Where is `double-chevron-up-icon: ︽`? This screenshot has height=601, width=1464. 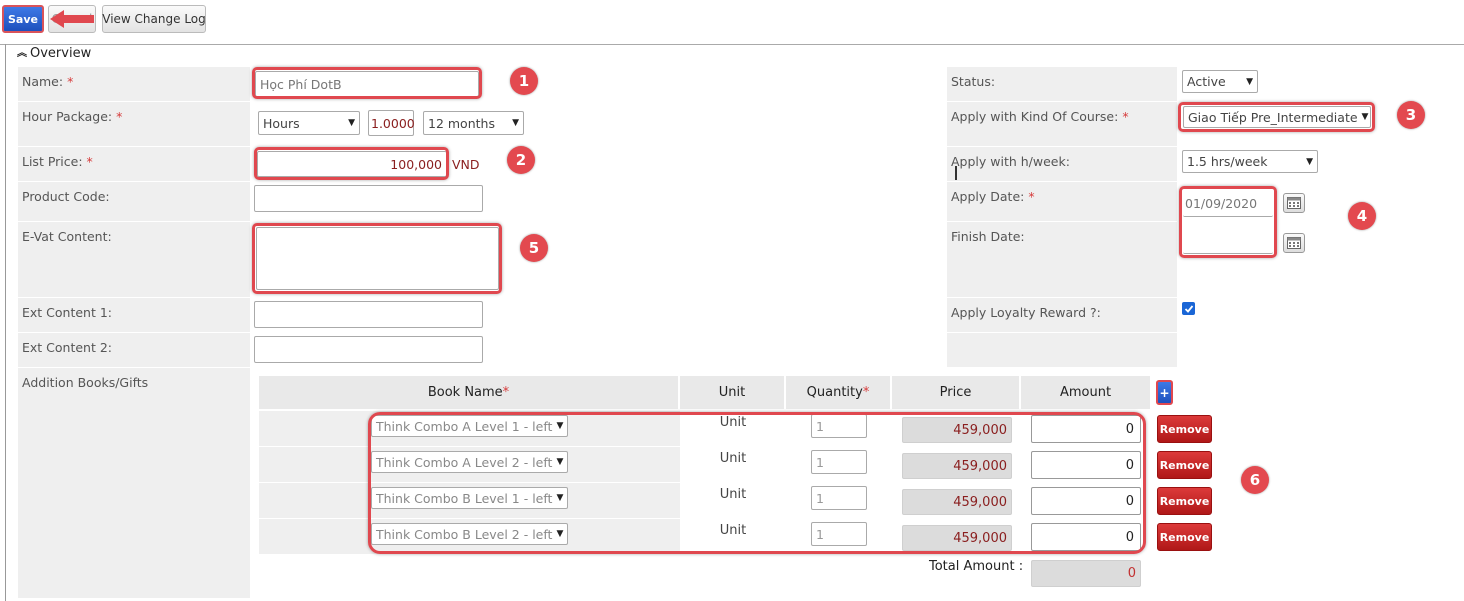
double-chevron-up-icon: ︽ is located at coordinates (22, 53).